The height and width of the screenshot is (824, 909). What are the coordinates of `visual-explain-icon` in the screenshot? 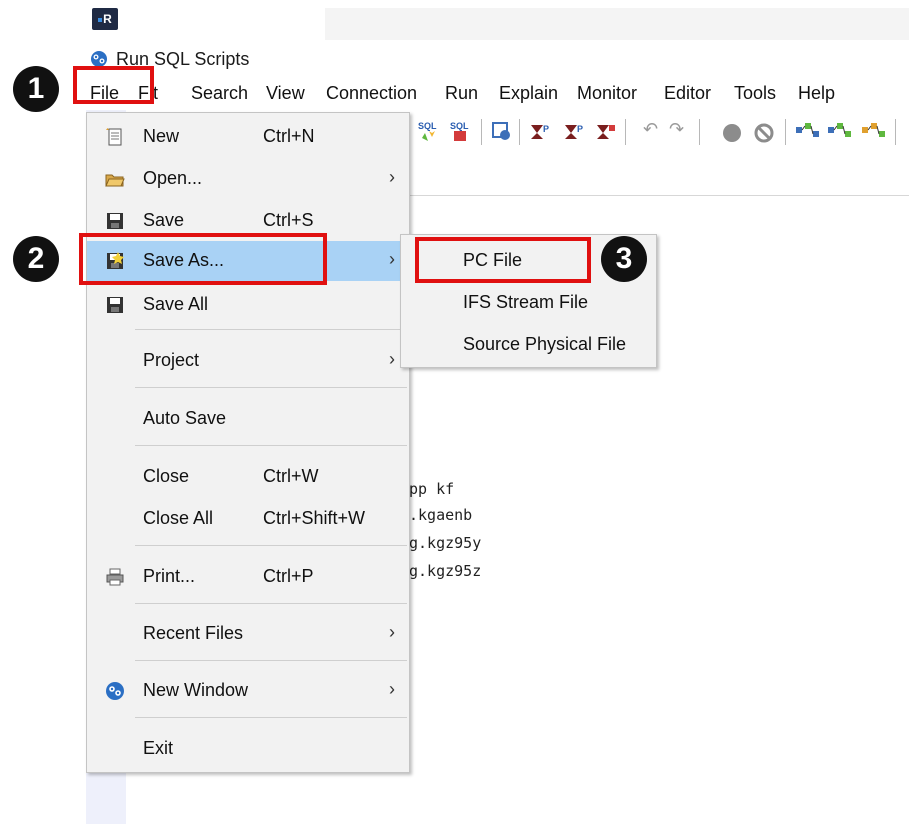 It's located at (606, 132).